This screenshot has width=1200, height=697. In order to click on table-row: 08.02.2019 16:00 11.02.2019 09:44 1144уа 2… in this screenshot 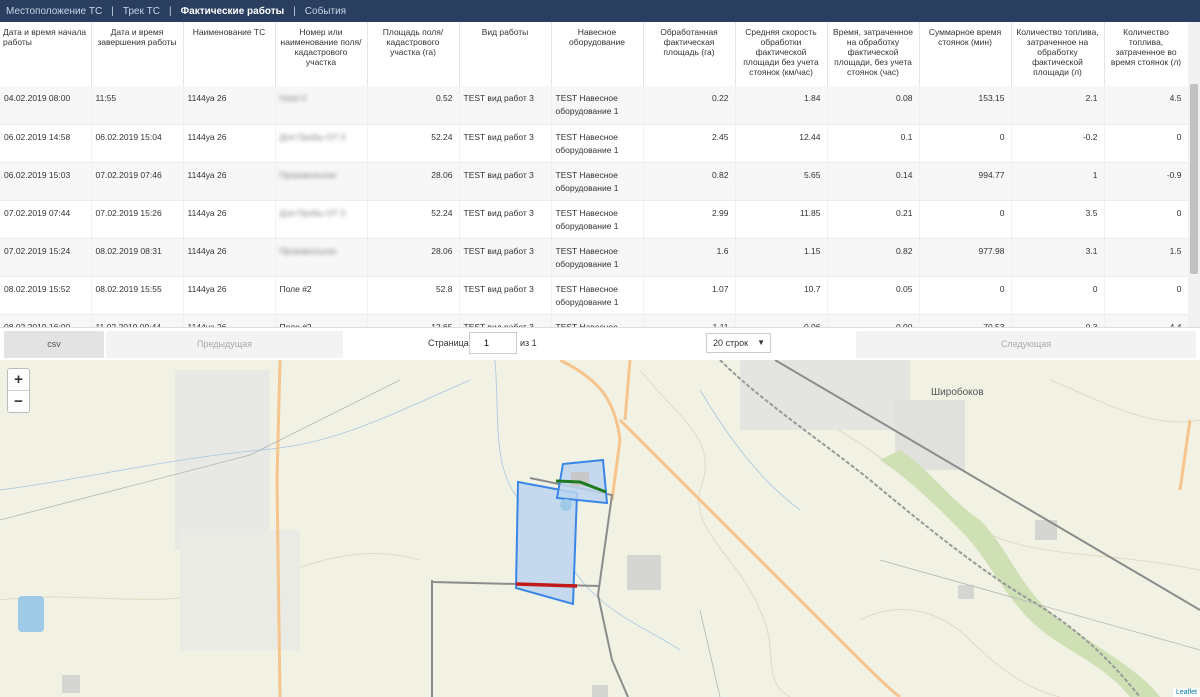, I will do `click(594, 320)`.